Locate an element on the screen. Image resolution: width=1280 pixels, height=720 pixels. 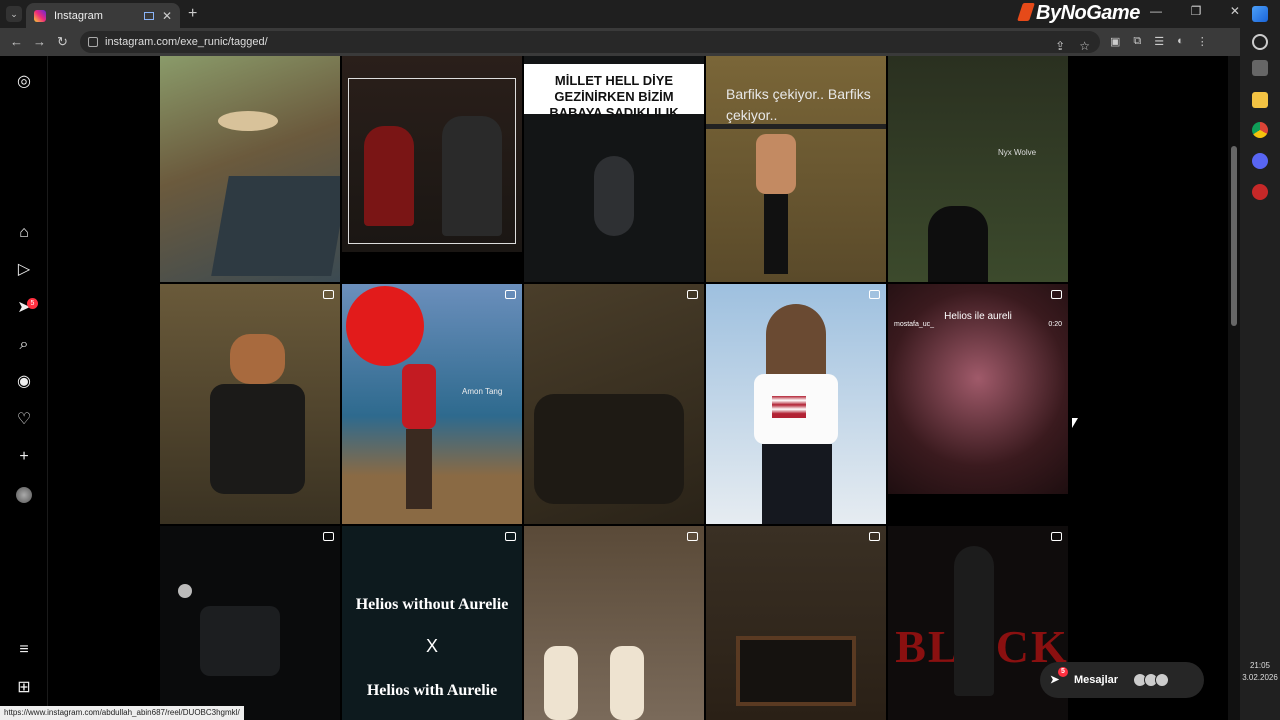
instagram-logo-icon: ◎ is located at coordinates (24, 82).